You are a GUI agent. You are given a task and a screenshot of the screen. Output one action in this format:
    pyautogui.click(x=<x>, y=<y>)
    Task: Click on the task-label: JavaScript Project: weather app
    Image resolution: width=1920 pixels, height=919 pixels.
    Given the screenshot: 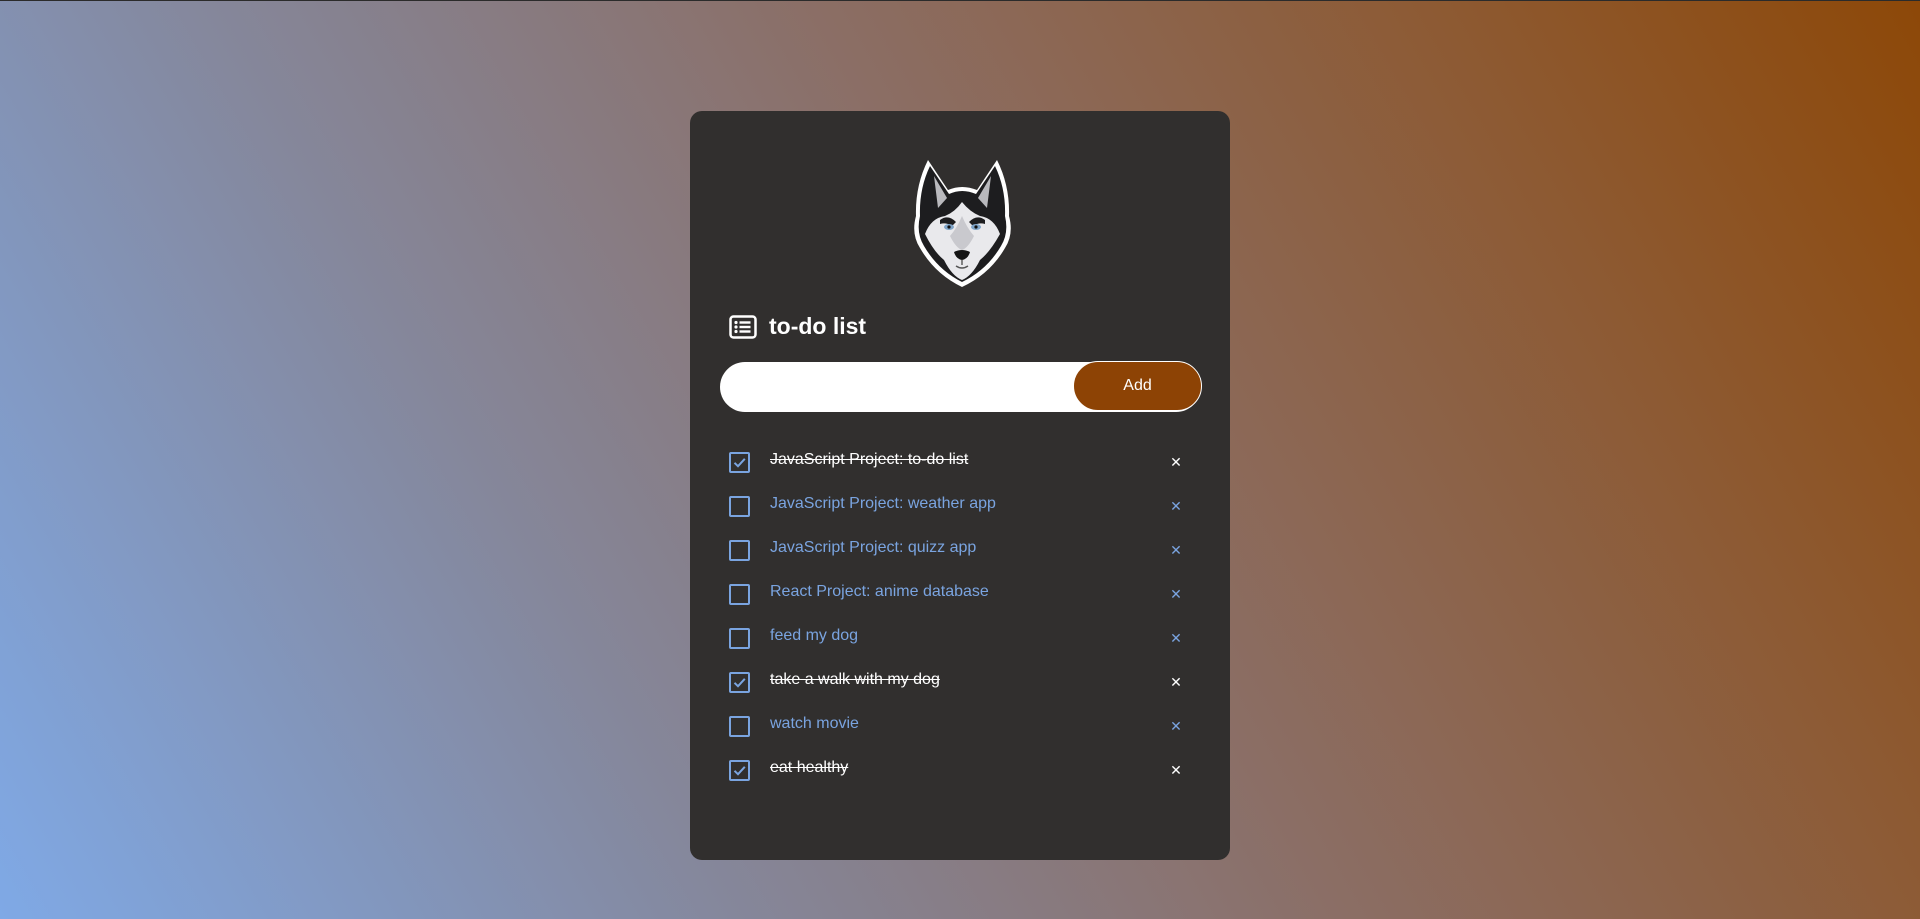 What is the action you would take?
    pyautogui.click(x=883, y=503)
    